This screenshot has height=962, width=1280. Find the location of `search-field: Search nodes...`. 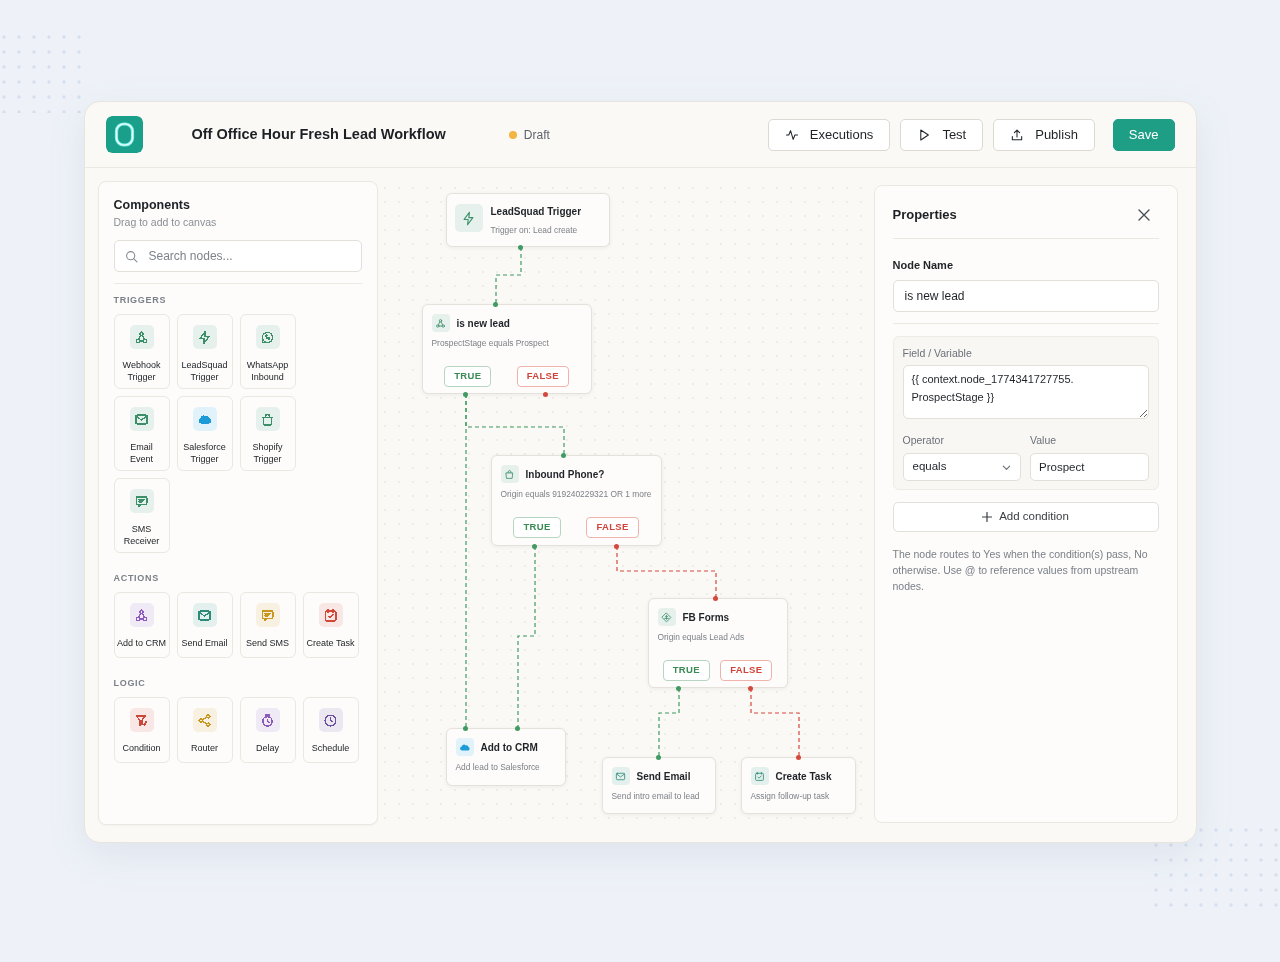

search-field: Search nodes... is located at coordinates (237, 256).